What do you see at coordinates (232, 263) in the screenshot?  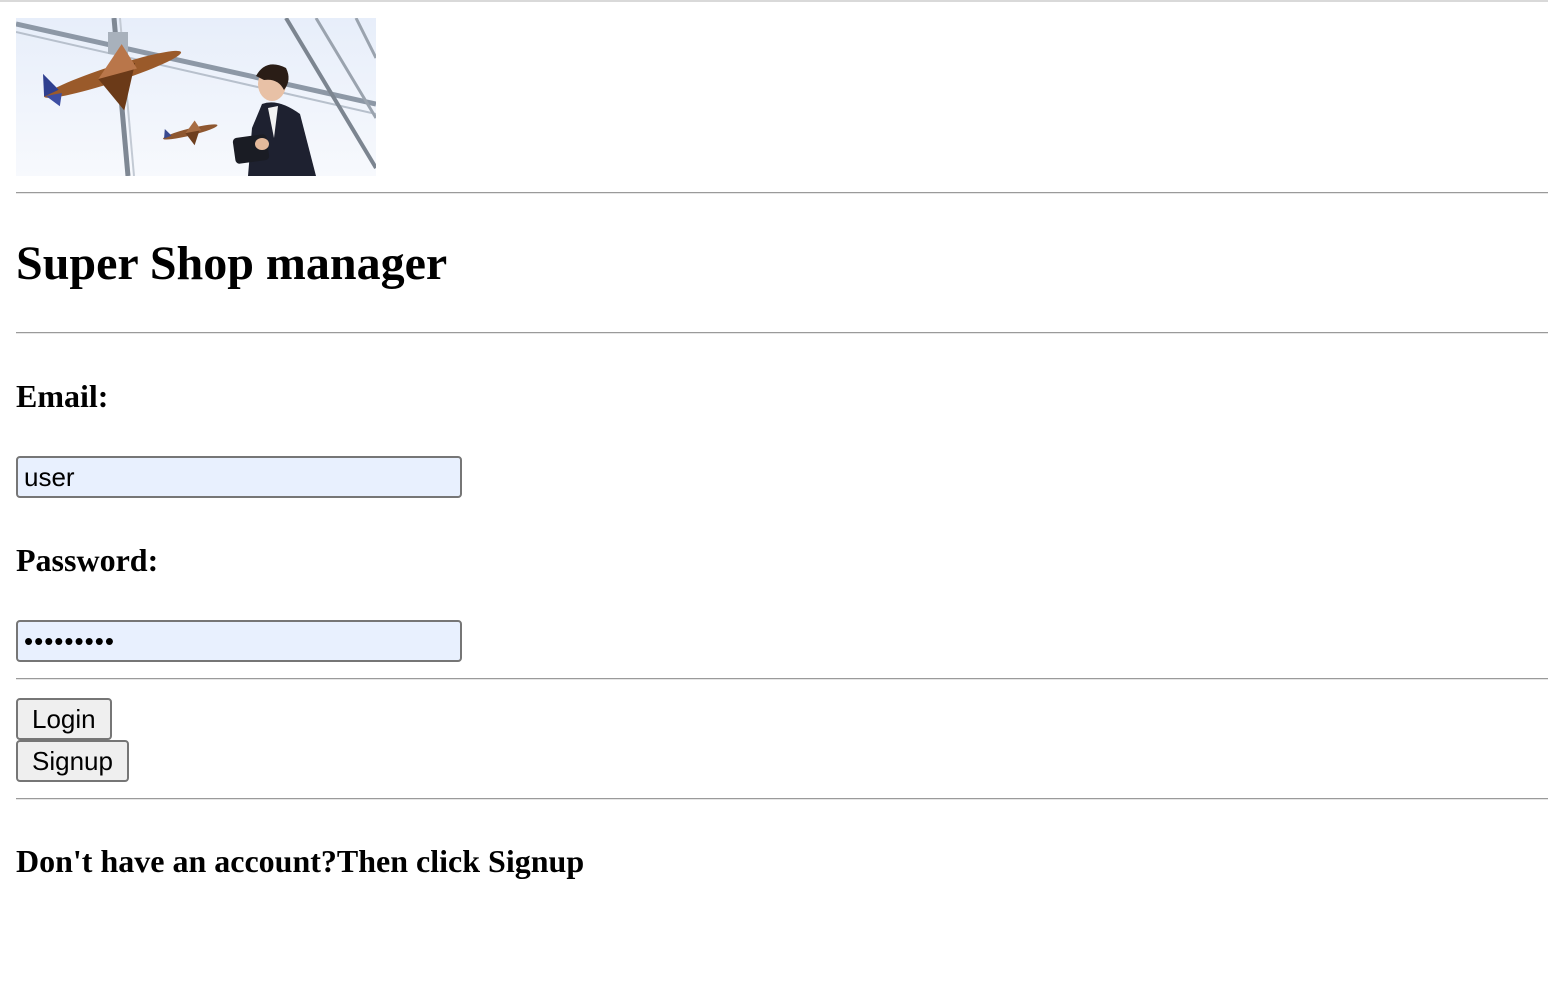 I see `page-title: Super Shop manager` at bounding box center [232, 263].